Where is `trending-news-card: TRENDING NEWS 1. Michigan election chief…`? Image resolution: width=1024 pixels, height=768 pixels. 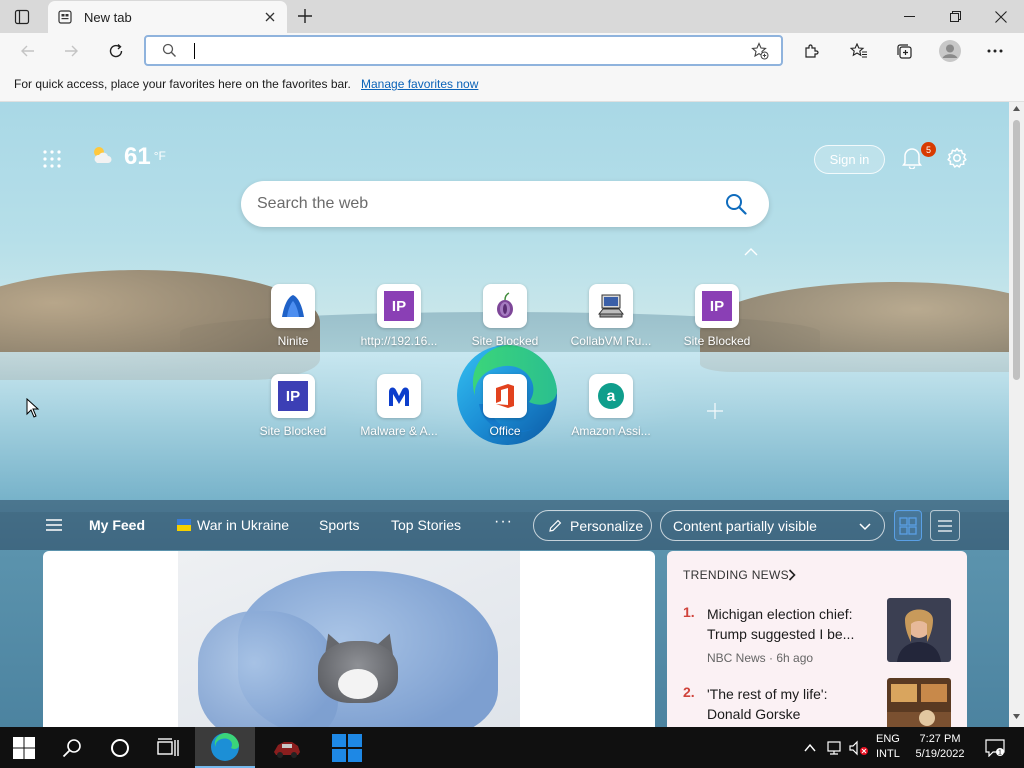
trending-news-card: TRENDING NEWS 1. Michigan election chief… is located at coordinates (817, 639).